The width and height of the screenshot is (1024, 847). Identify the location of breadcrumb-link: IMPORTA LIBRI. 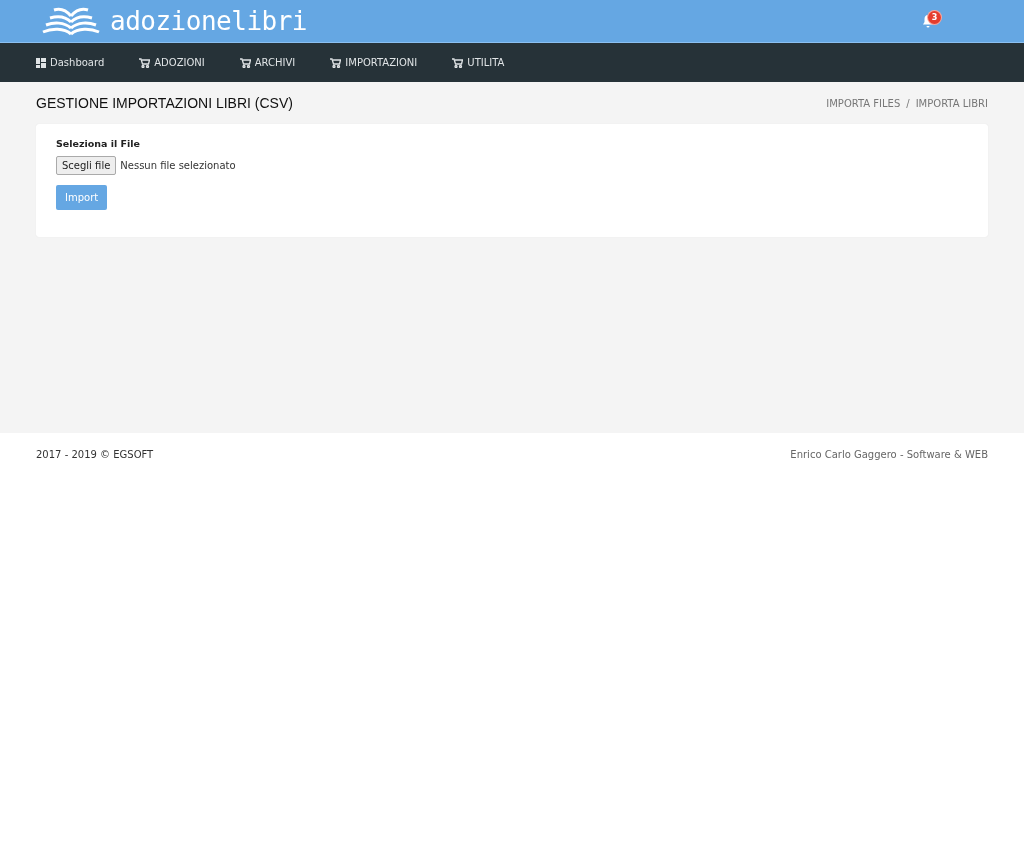
(951, 103).